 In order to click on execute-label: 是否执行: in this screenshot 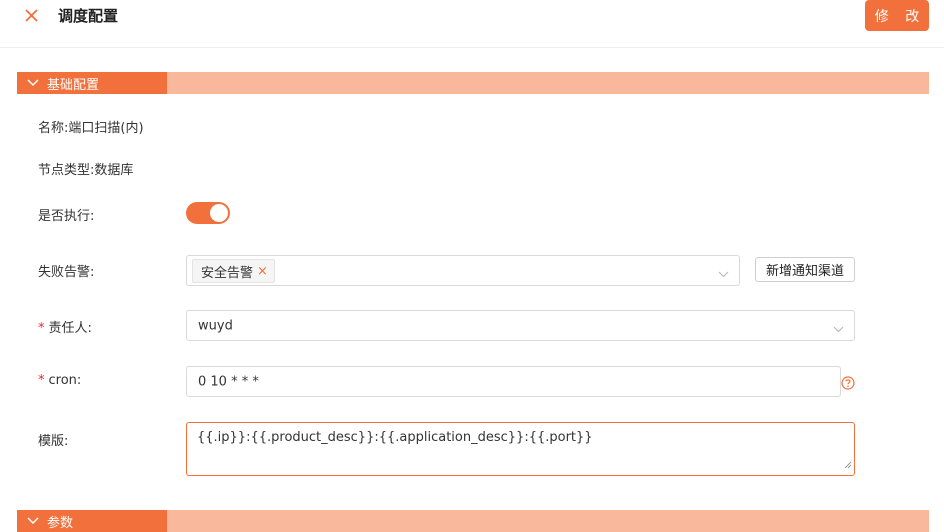, I will do `click(66, 216)`.